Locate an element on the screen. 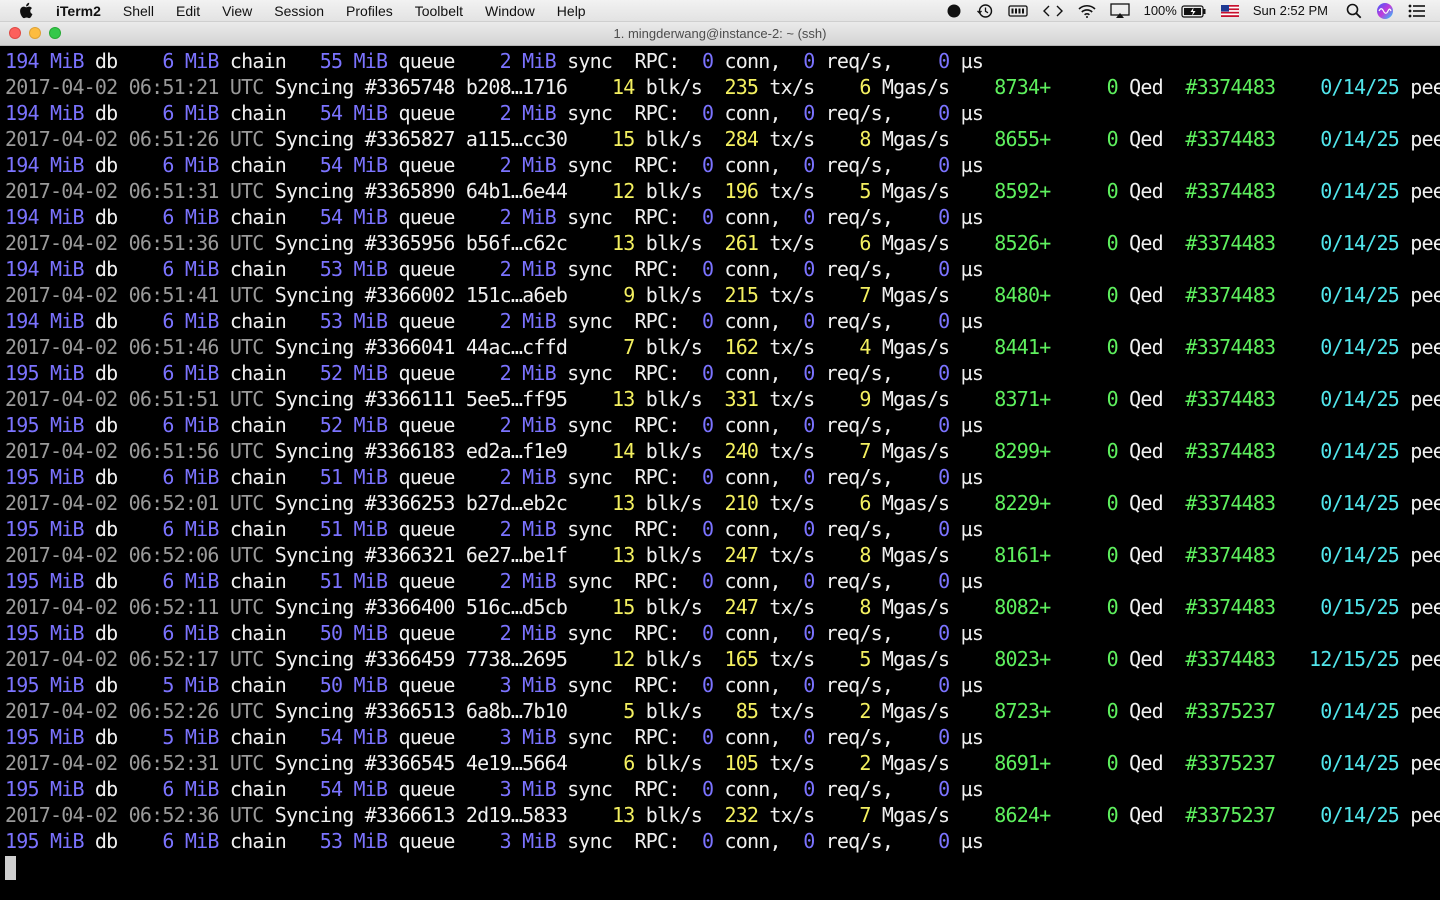 Image resolution: width=1440 pixels, height=900 pixels. time-machine-icon is located at coordinates (985, 11).